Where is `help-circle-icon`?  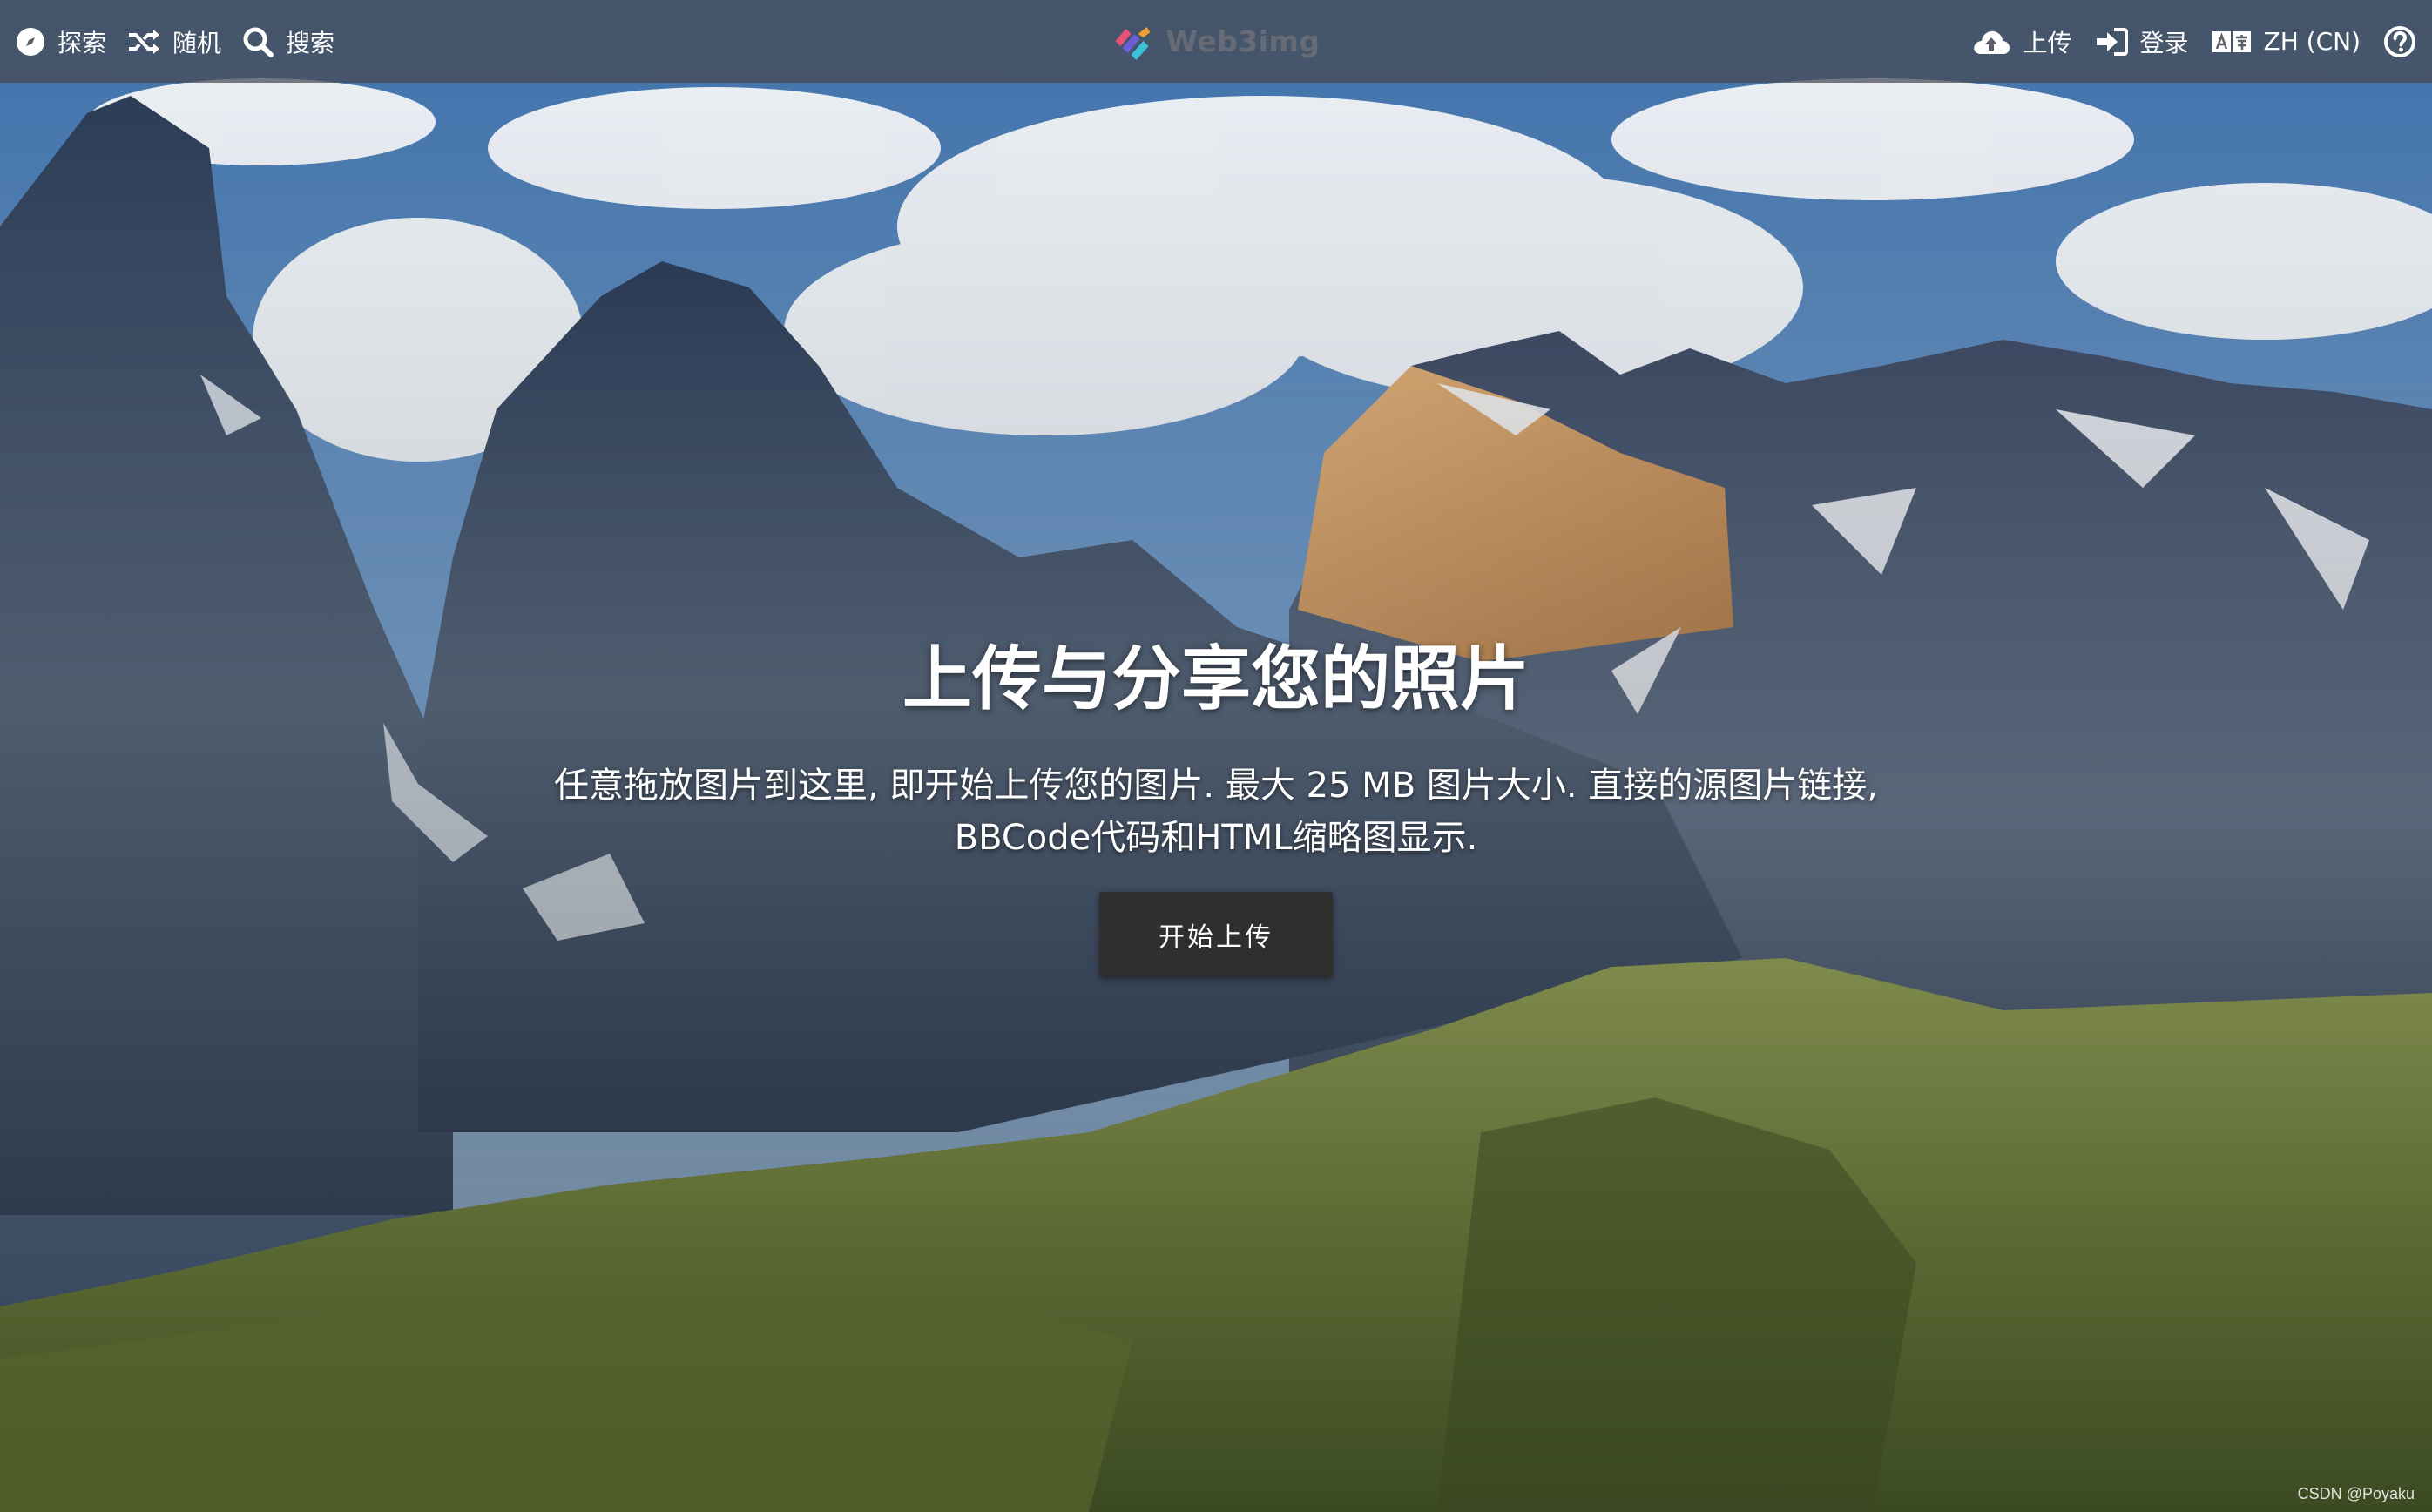
help-circle-icon is located at coordinates (2399, 41).